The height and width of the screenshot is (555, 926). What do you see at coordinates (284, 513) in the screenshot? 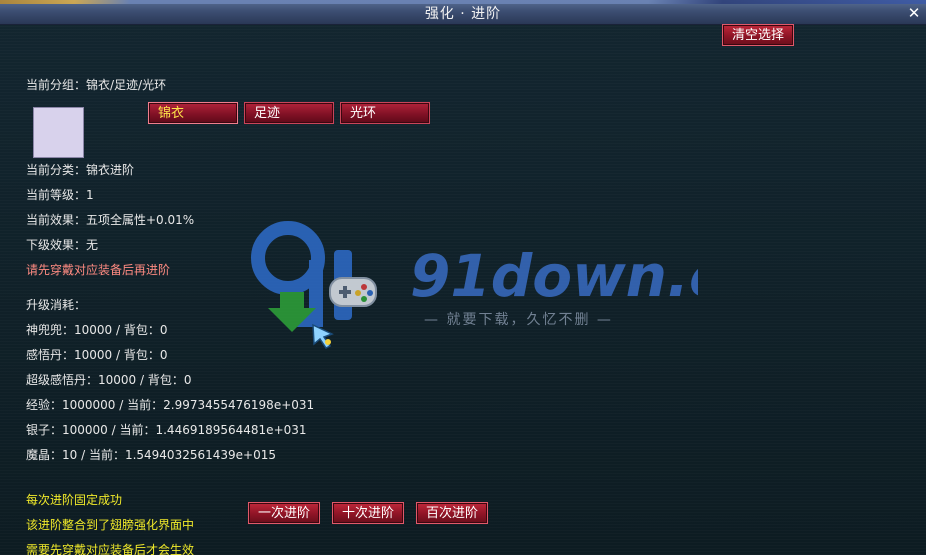
I see `advance-once-button: 一次进阶` at bounding box center [284, 513].